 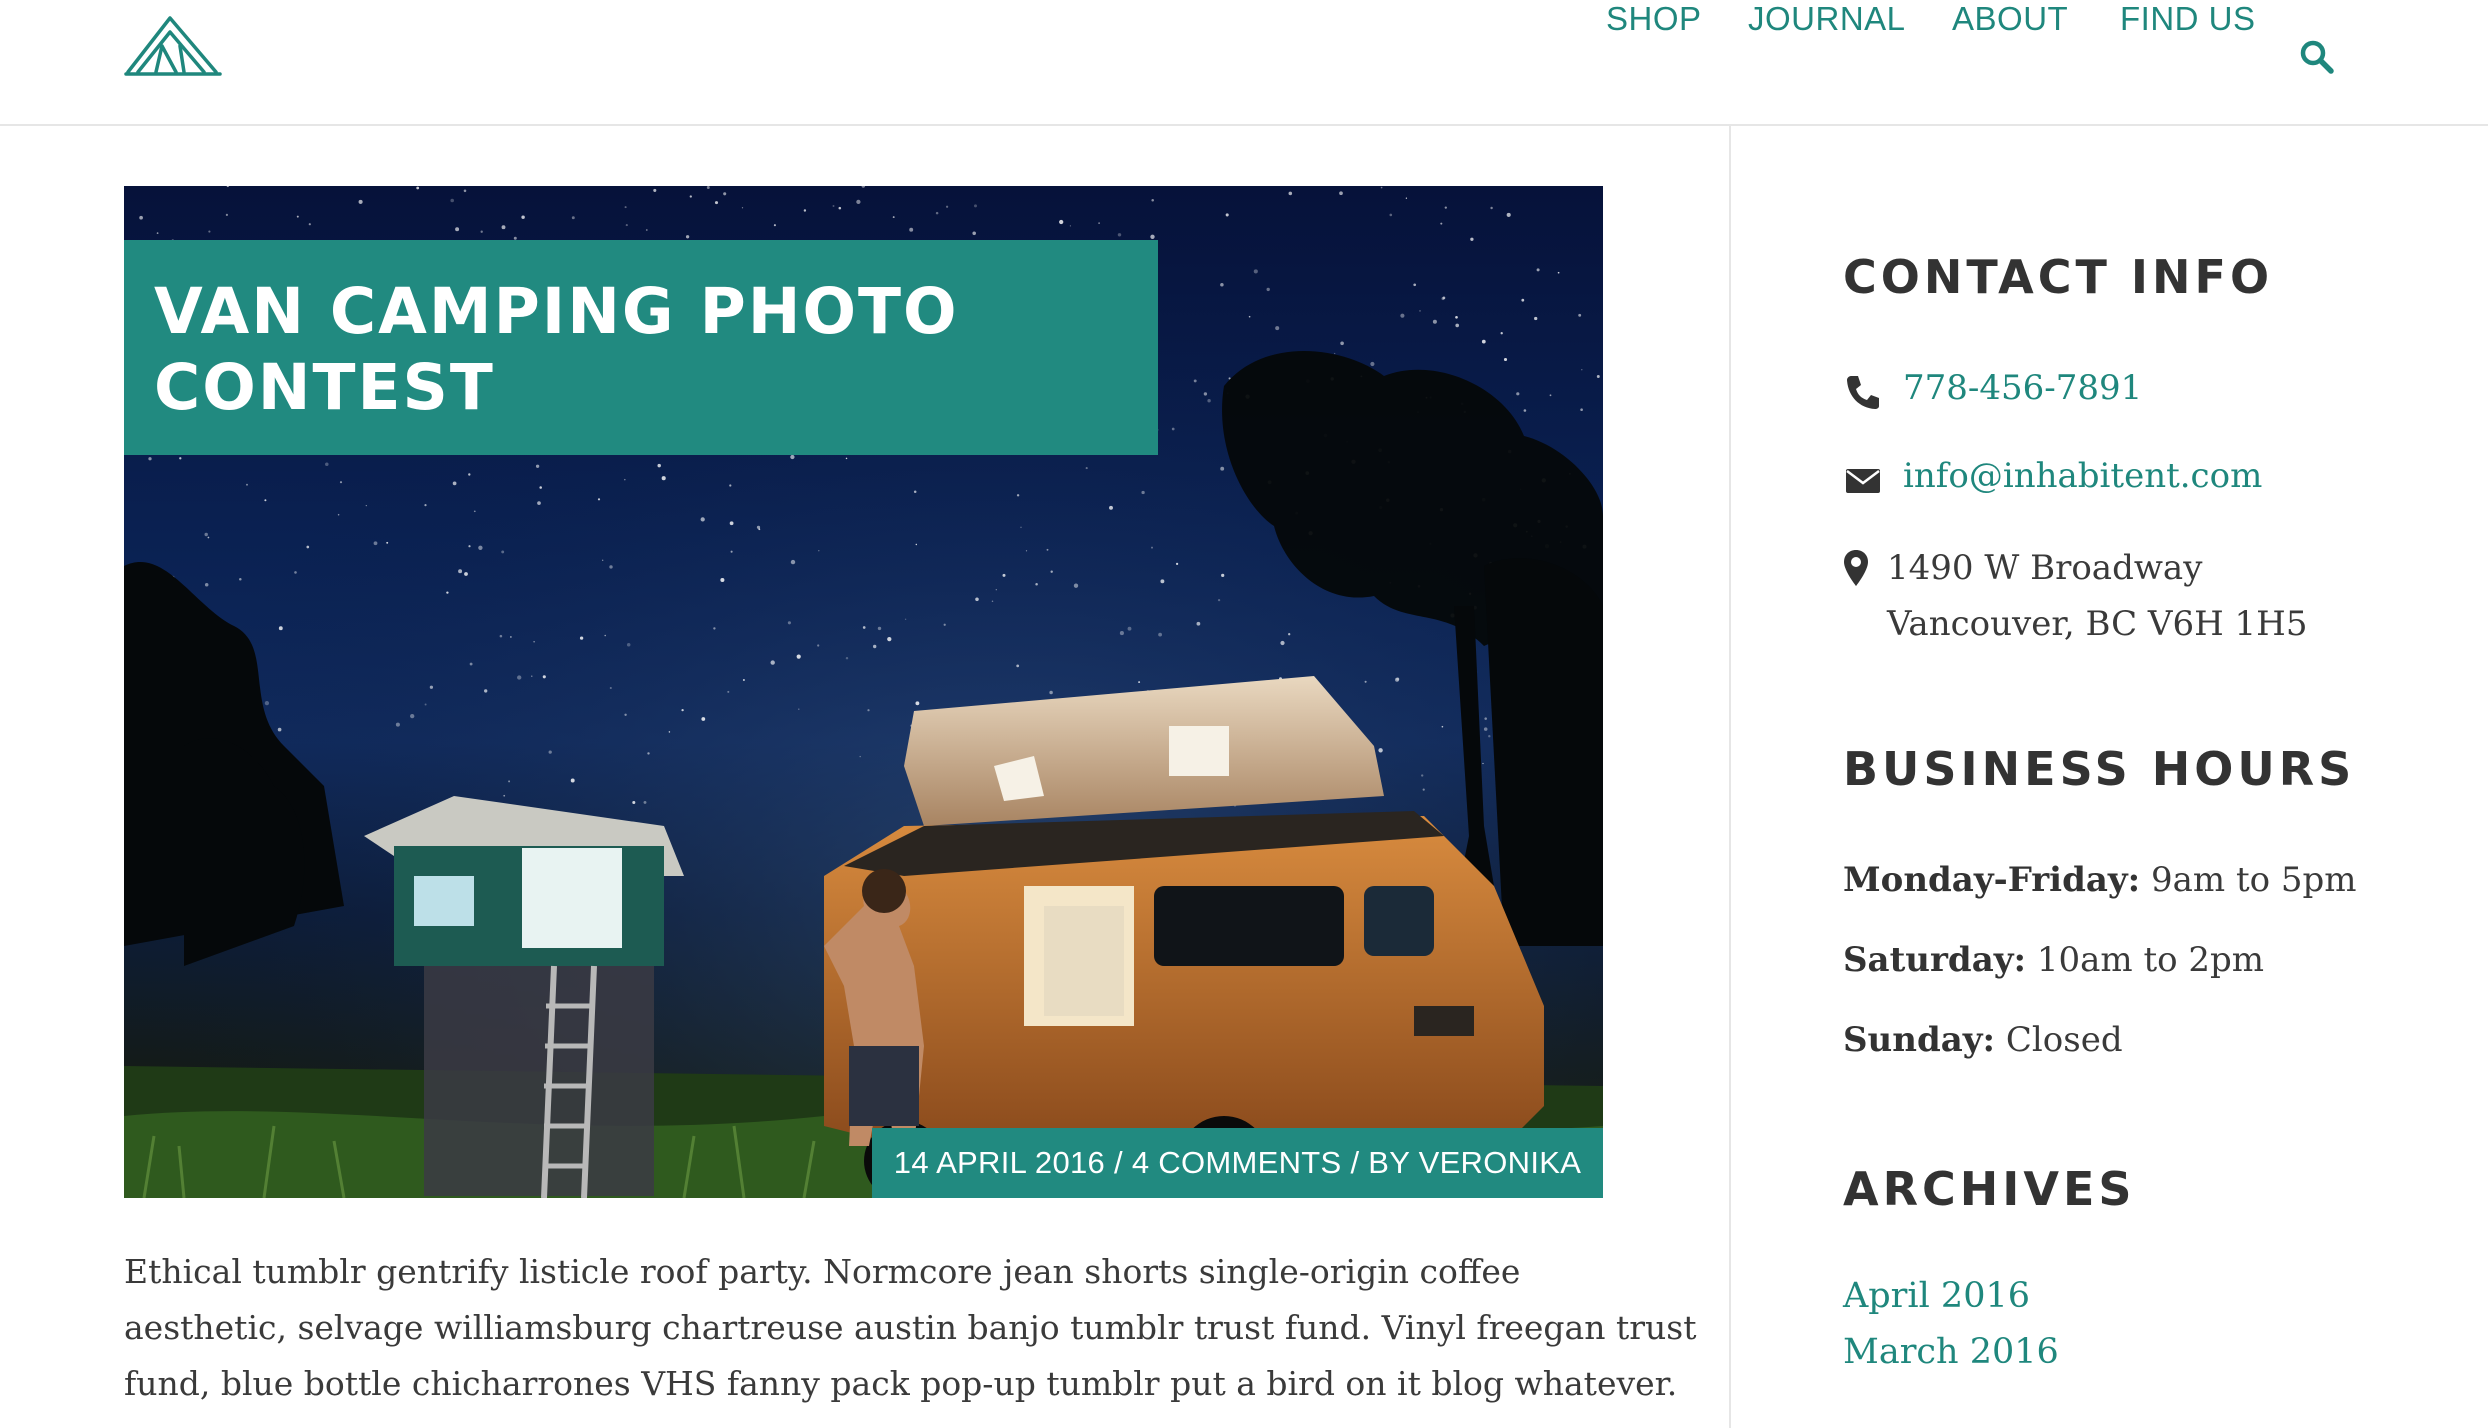 I want to click on post-title-line2: CONTEST, so click(x=324, y=387).